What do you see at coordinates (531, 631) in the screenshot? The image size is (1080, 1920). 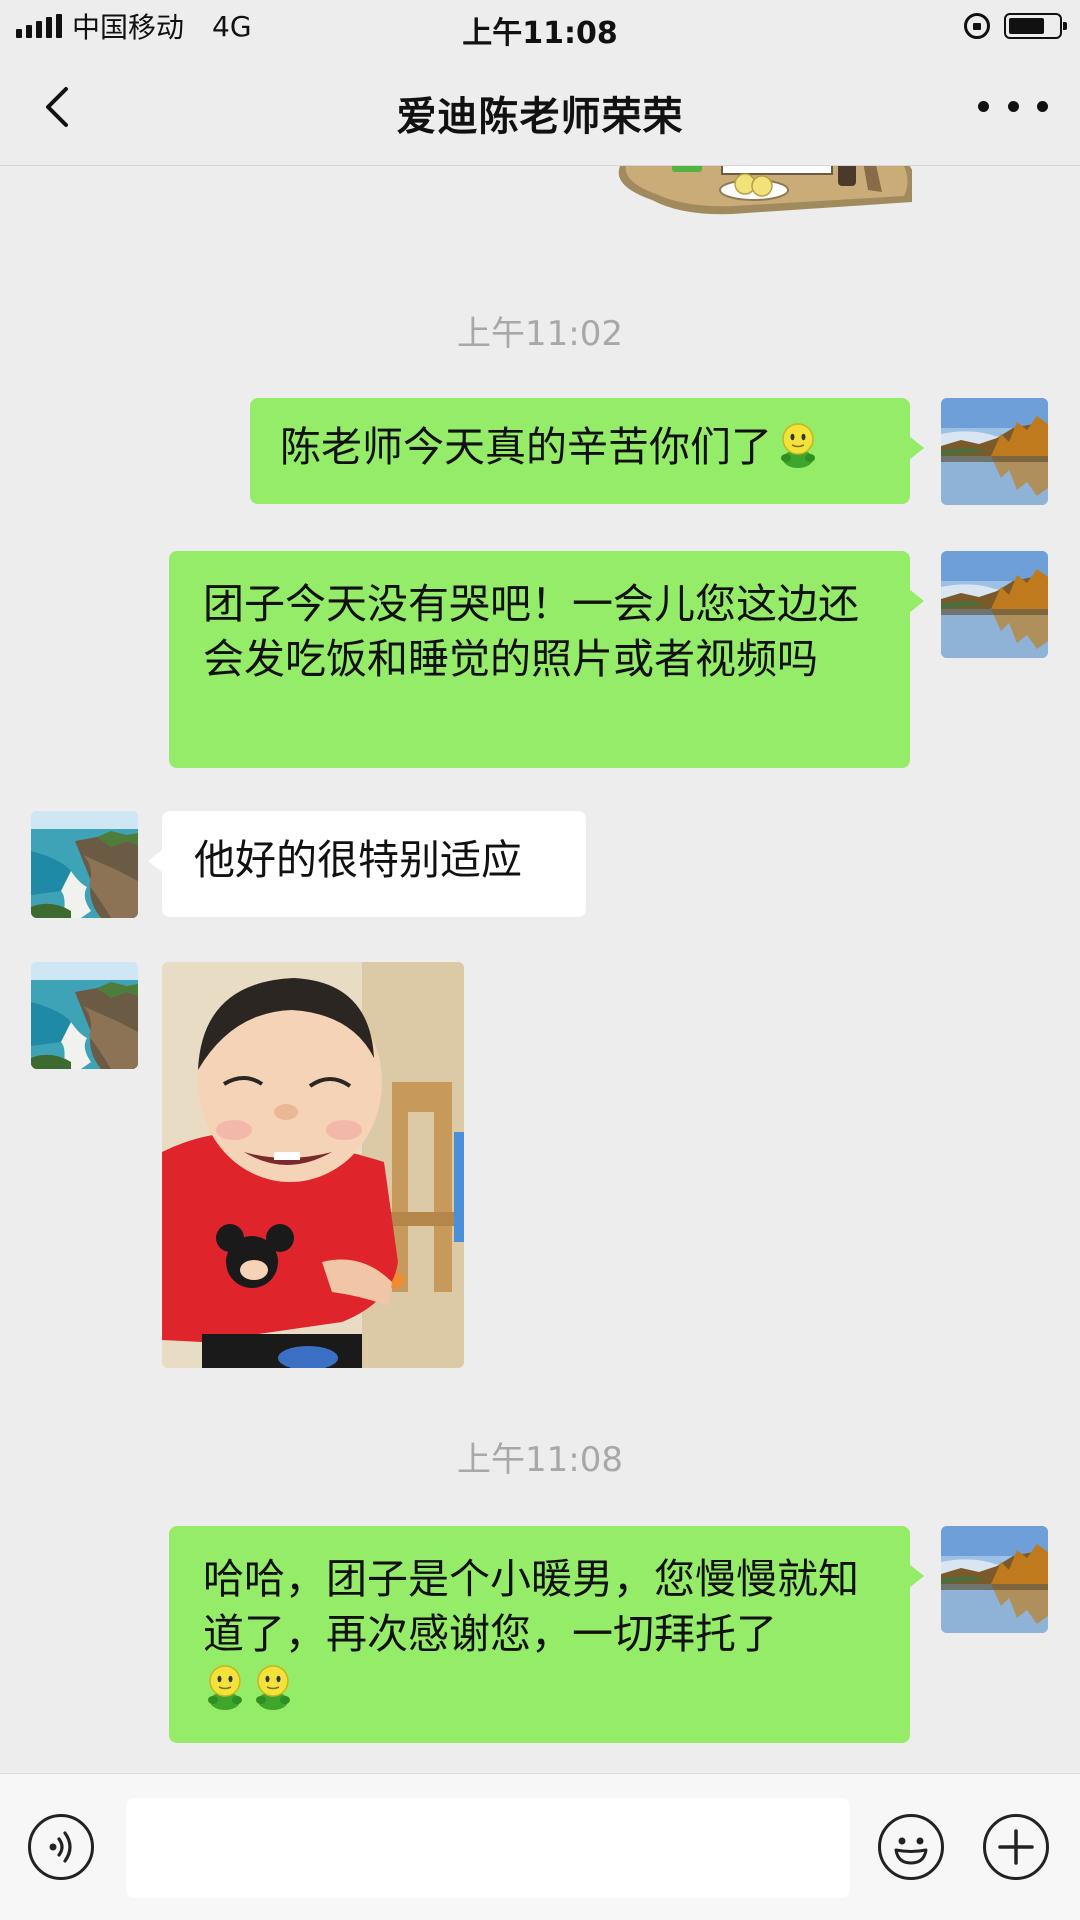 I see `message-text: 团子今天没有哭吧！一会儿您这边还会发吃饭和睡觉的照片或者视频吗` at bounding box center [531, 631].